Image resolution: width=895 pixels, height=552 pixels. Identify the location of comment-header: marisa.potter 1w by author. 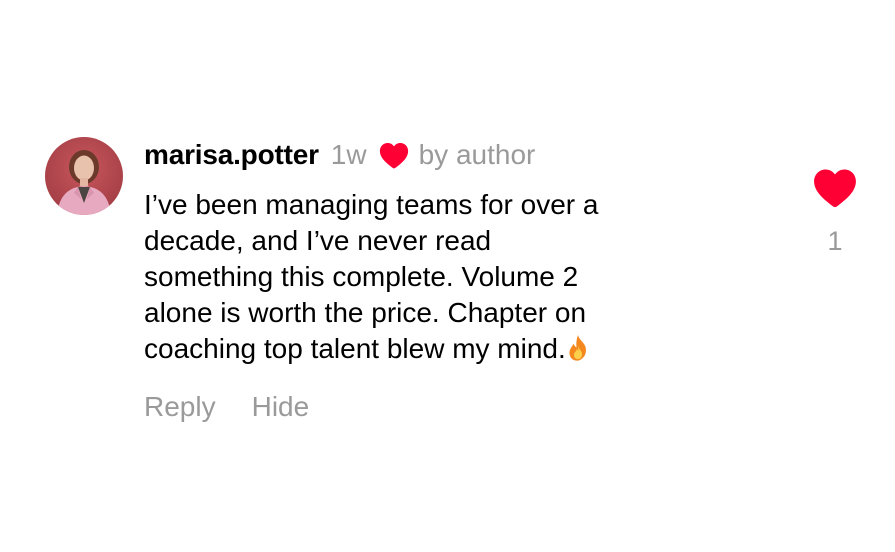
(424, 155).